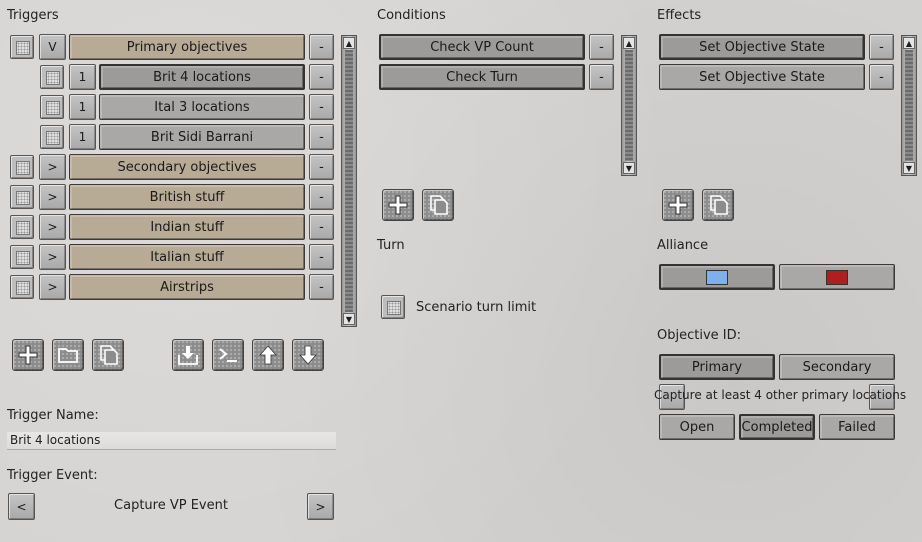 The width and height of the screenshot is (922, 542). I want to click on move-up-button, so click(268, 355).